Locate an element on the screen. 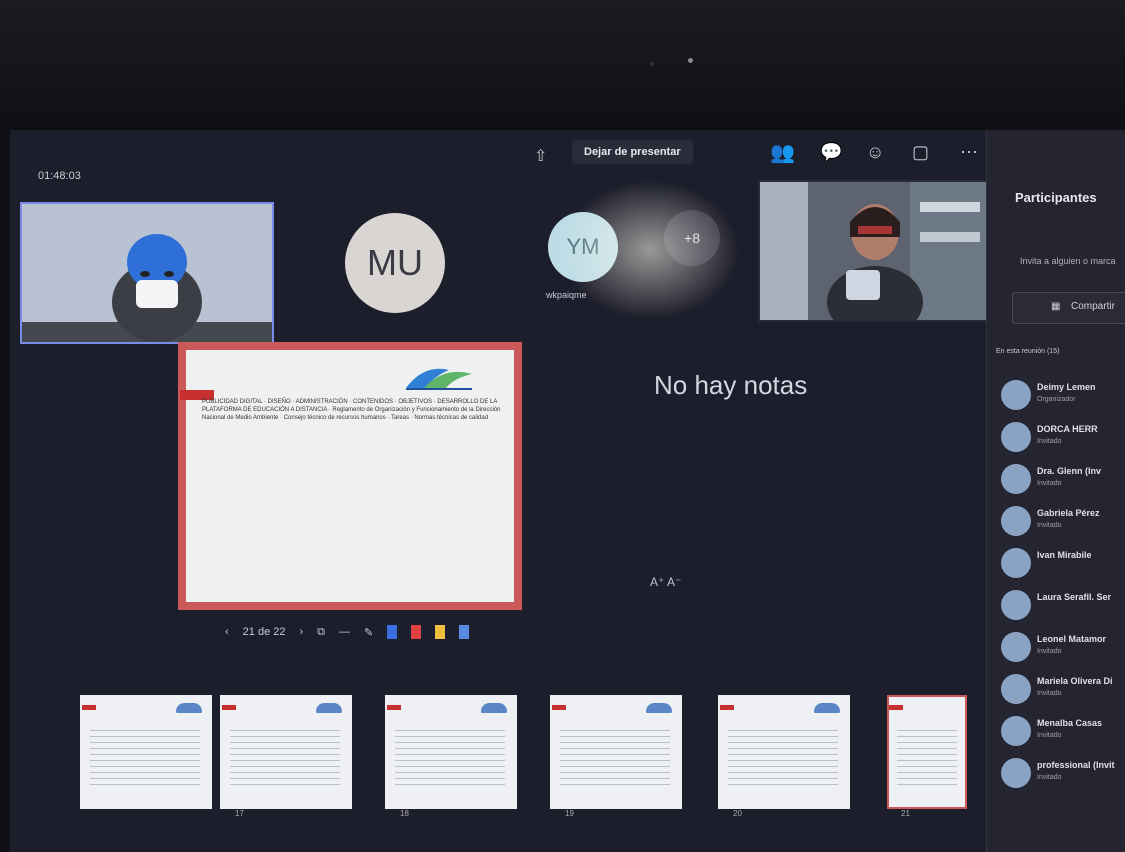  previous-slide-icon: ‹ is located at coordinates (227, 632).